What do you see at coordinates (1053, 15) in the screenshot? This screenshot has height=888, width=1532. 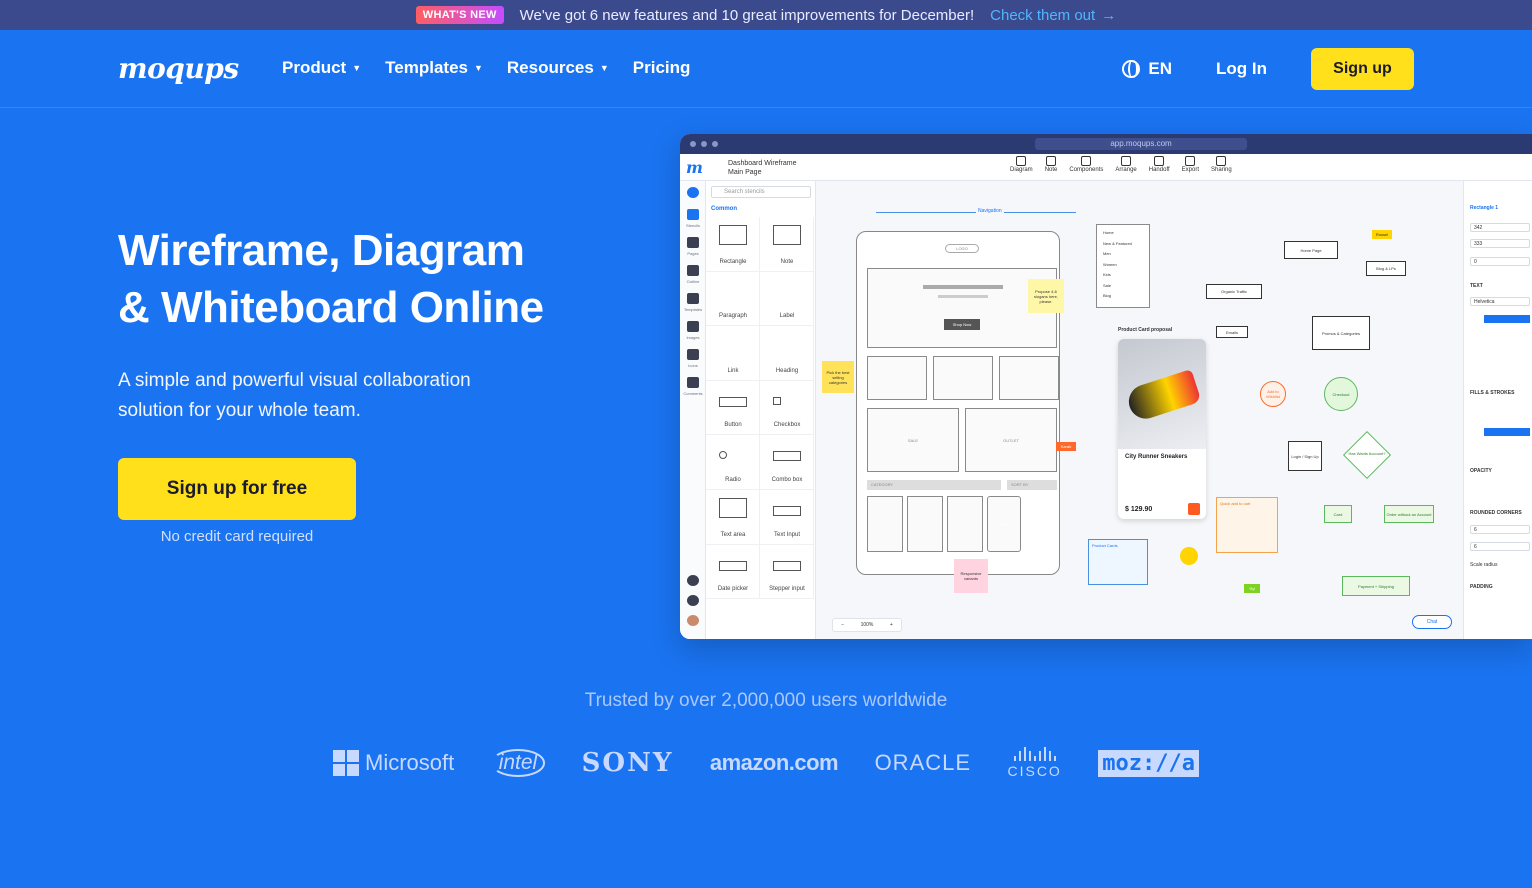 I see `announcement-link: Check them out →` at bounding box center [1053, 15].